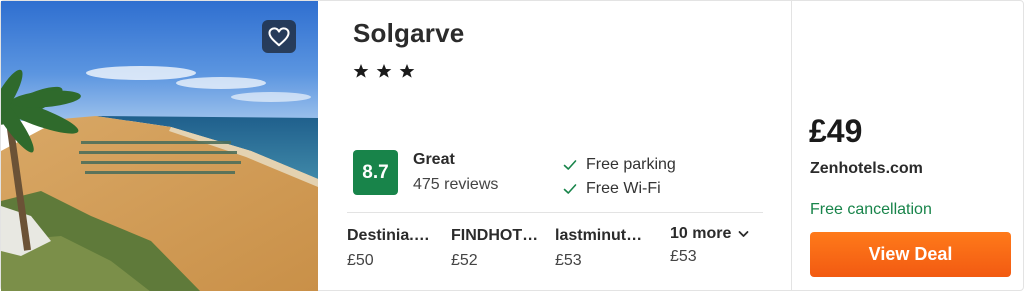  I want to click on hotel-name: Solgarve, so click(408, 33).